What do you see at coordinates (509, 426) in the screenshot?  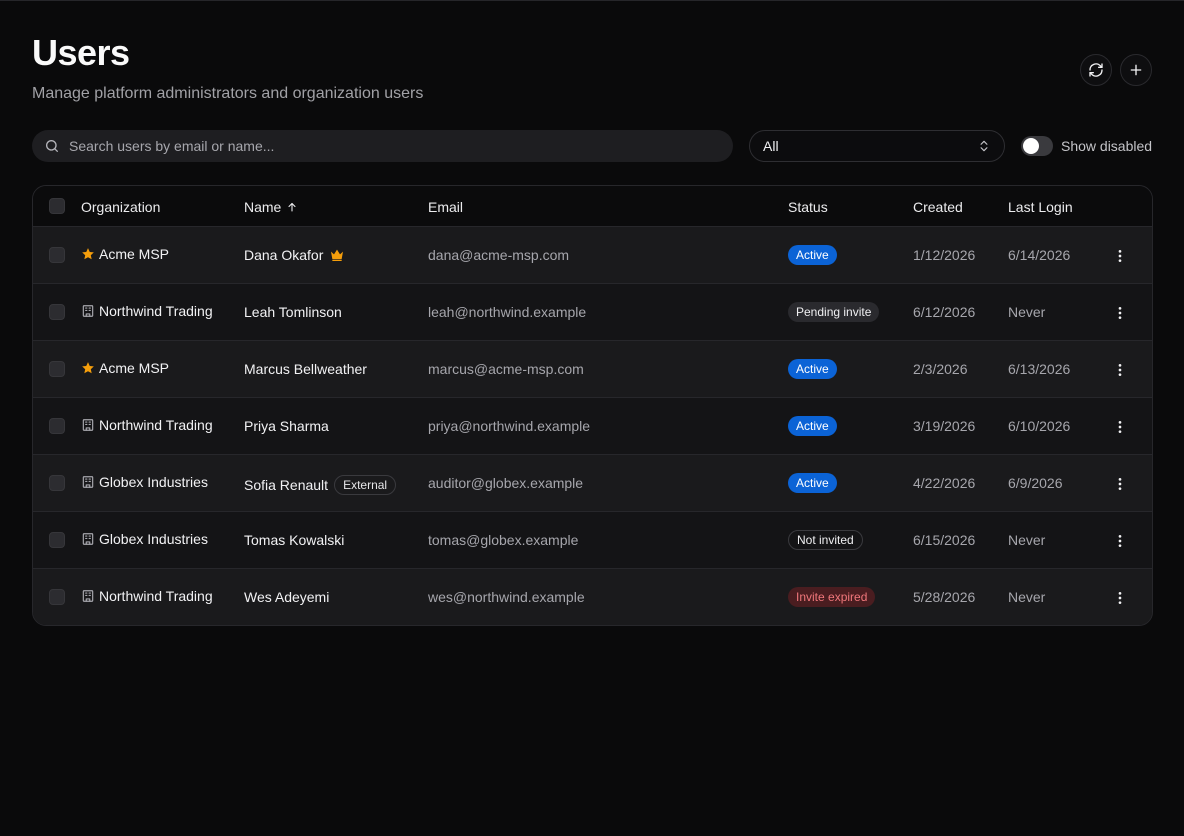 I see `row-email: priya@northwind.example` at bounding box center [509, 426].